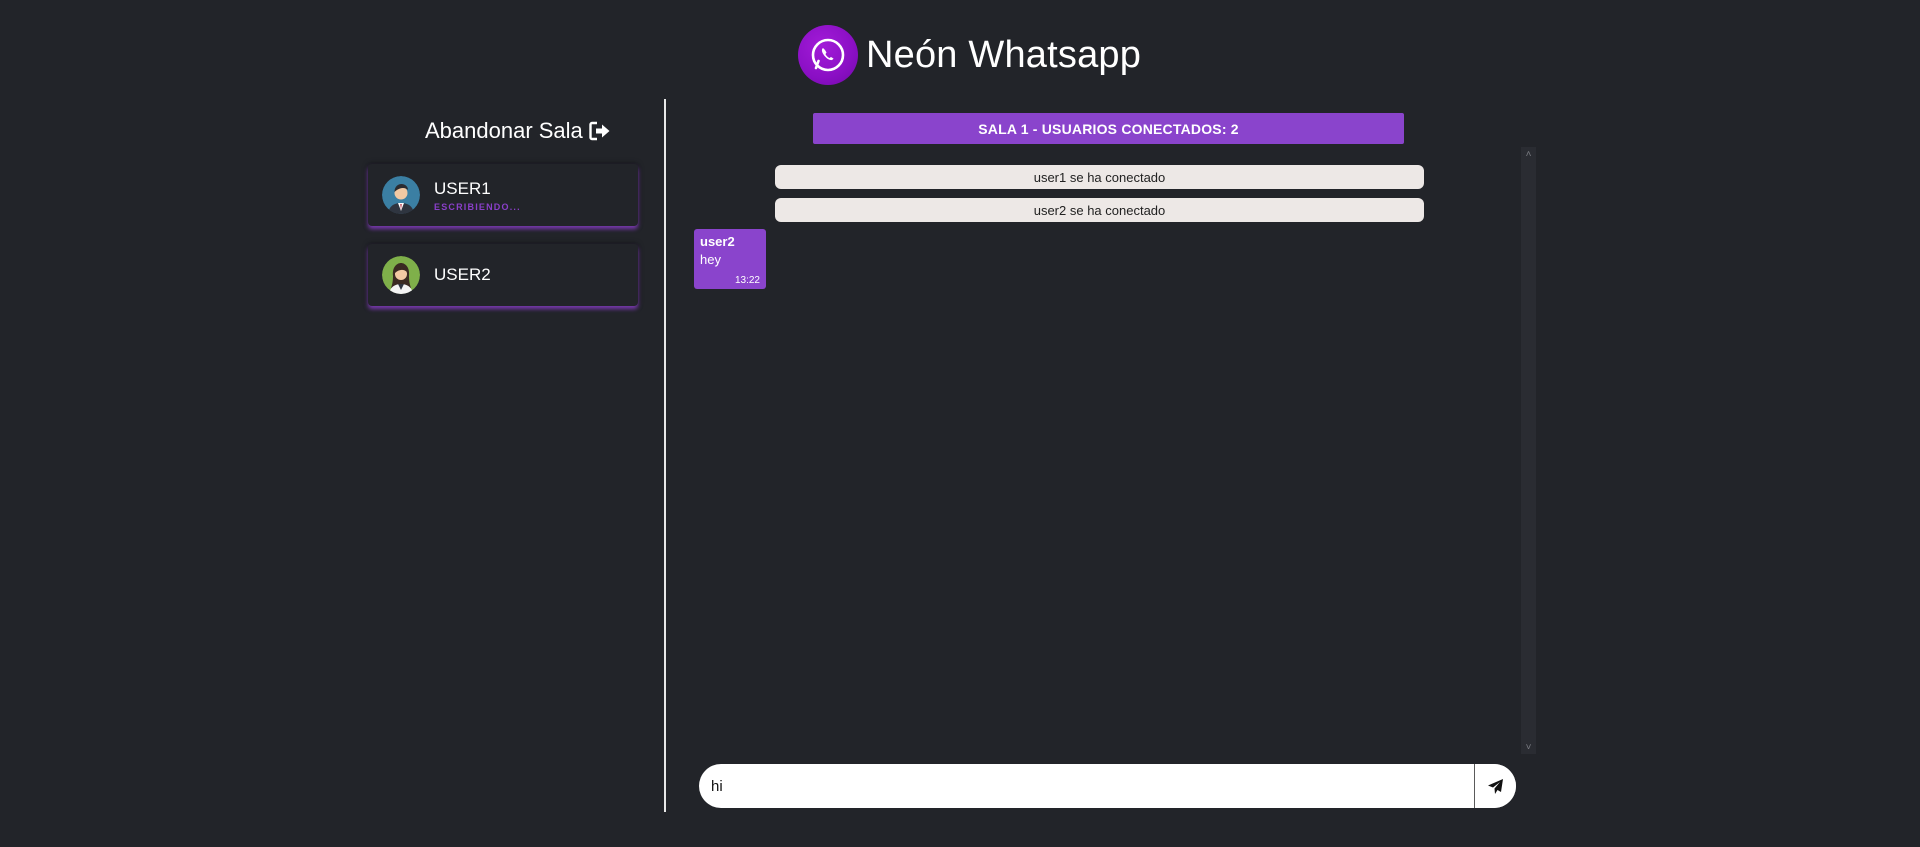  I want to click on paper-plane-icon, so click(1495, 786).